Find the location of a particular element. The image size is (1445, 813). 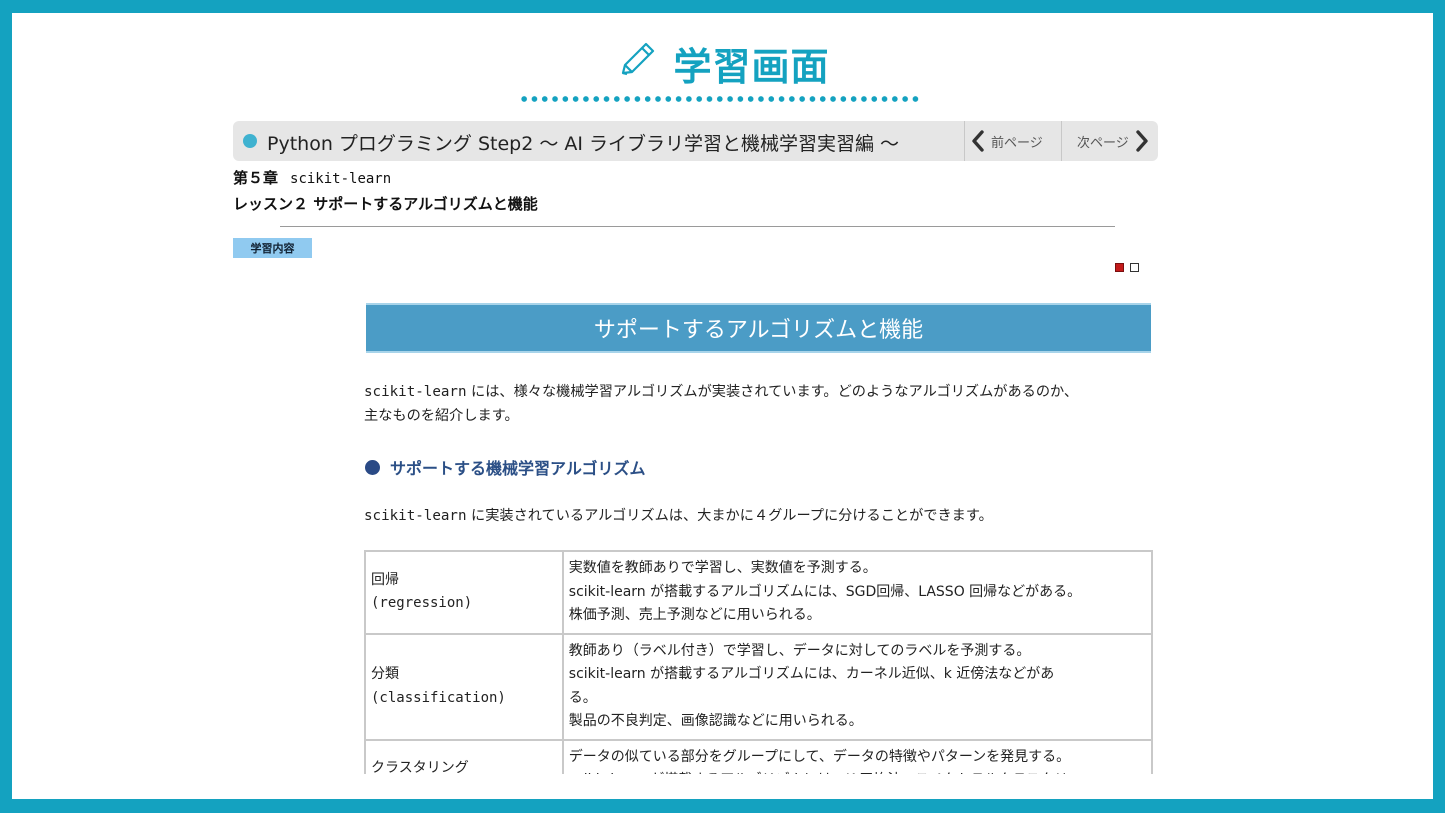

description-line: 実数値を教師ありで学習し、実数値を予測する。 is located at coordinates (722, 568).